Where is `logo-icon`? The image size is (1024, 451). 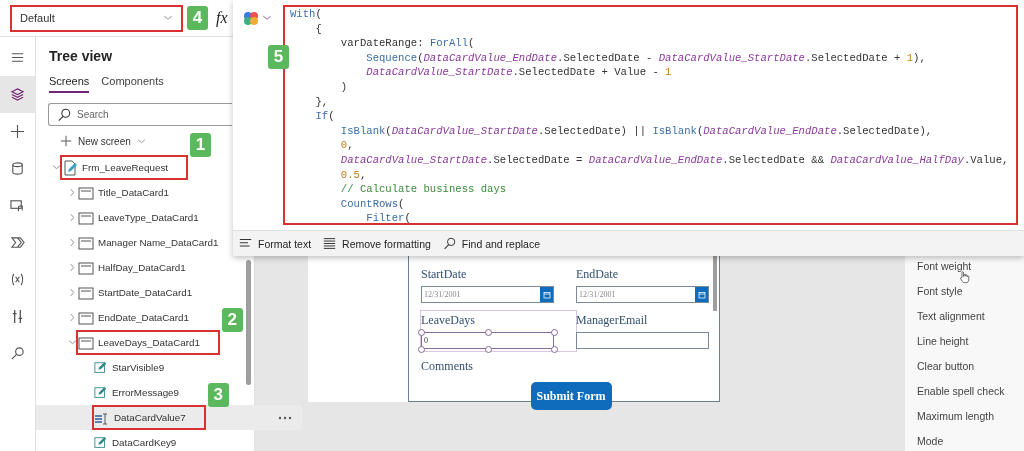 logo-icon is located at coordinates (251, 18).